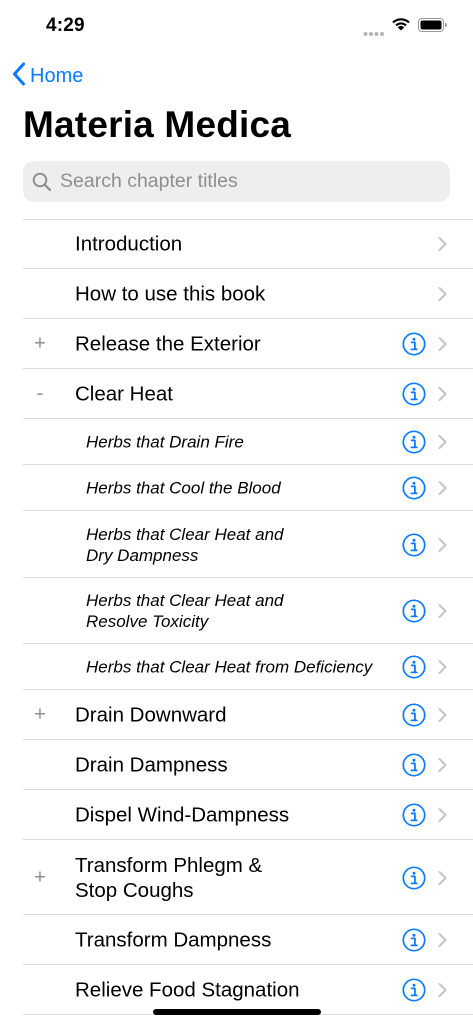 The width and height of the screenshot is (473, 1024). What do you see at coordinates (40, 394) in the screenshot?
I see `collapse-toggle: -` at bounding box center [40, 394].